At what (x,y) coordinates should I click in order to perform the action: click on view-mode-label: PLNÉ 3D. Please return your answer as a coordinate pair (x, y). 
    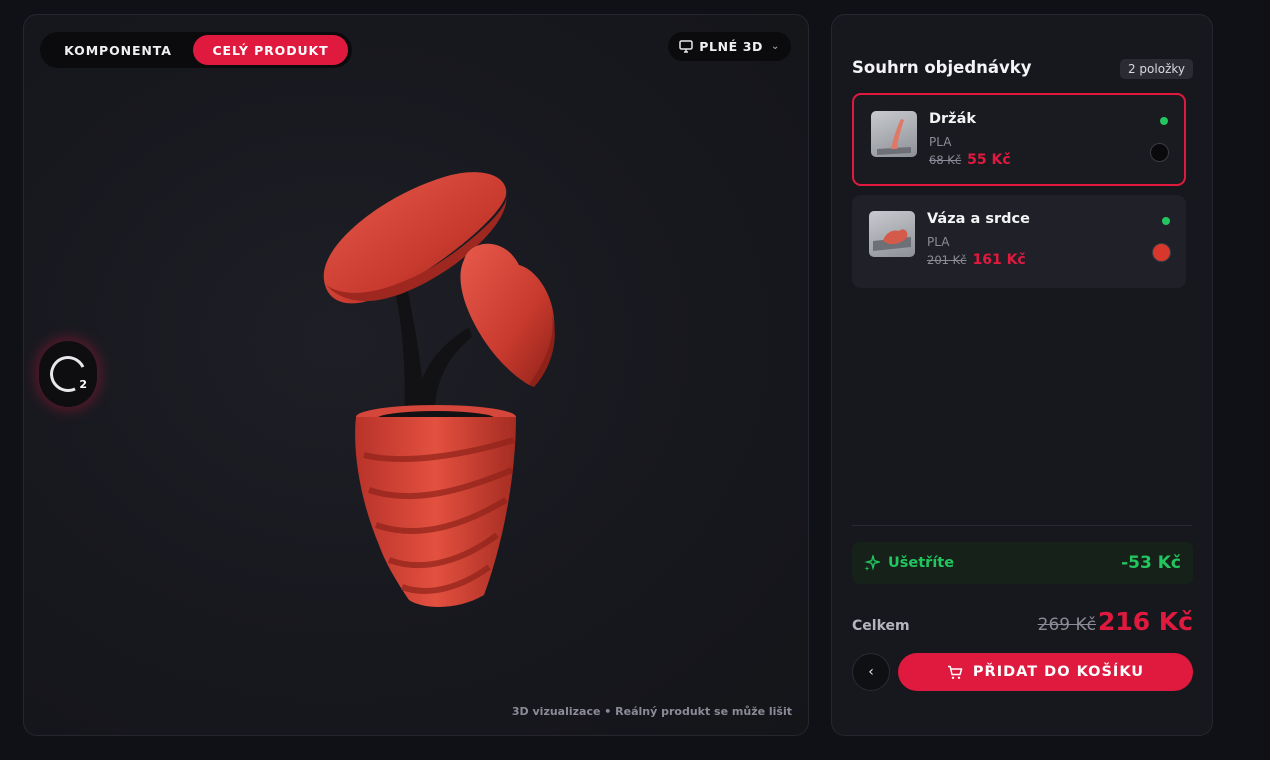
    Looking at the image, I should click on (731, 46).